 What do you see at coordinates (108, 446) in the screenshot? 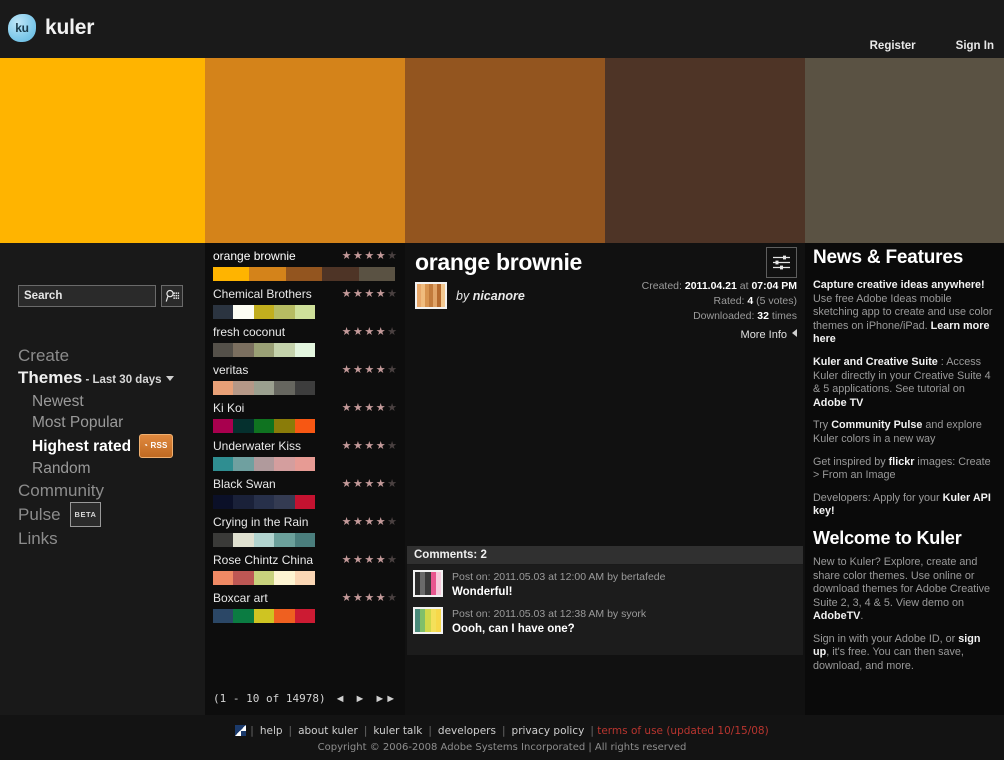
I see `sidebar-item-highest-rated: Highest rated ◔ RSS` at bounding box center [108, 446].